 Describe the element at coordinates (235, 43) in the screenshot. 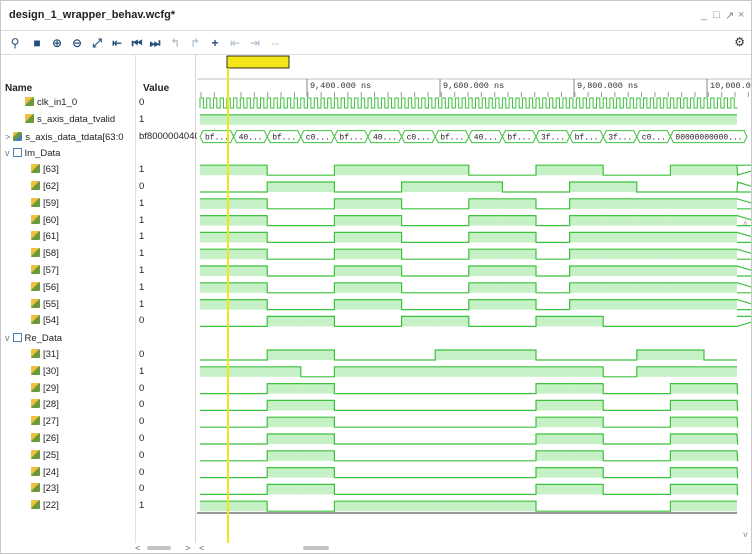

I see `previous-marker-icon: ⇤` at that location.